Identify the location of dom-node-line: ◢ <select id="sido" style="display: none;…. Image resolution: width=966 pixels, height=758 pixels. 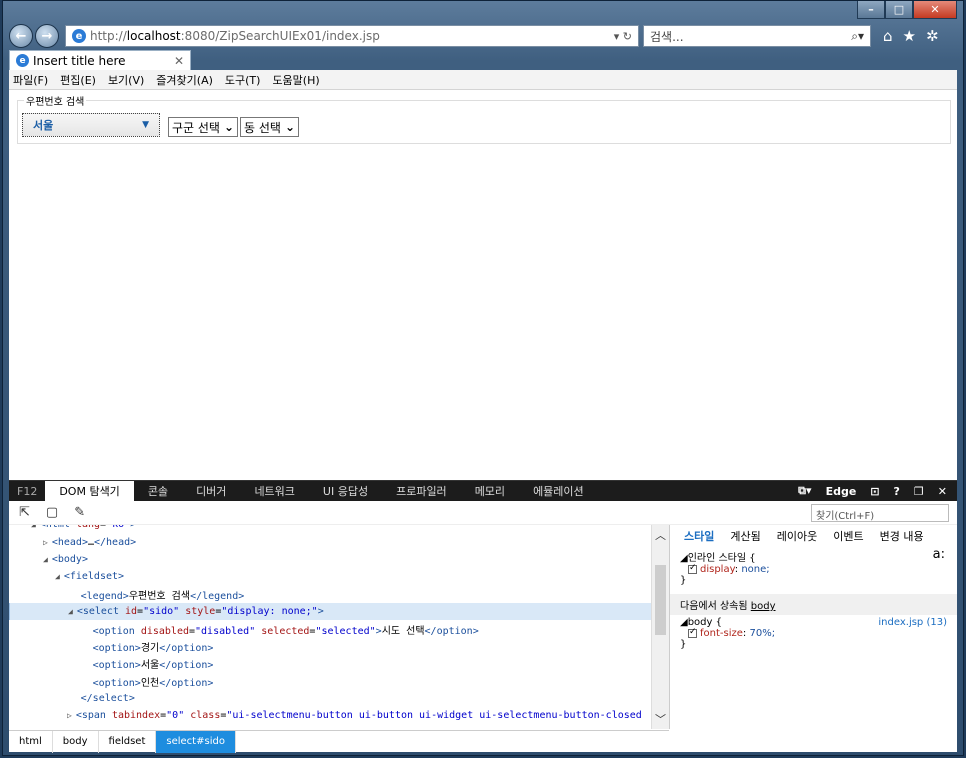
(339, 611).